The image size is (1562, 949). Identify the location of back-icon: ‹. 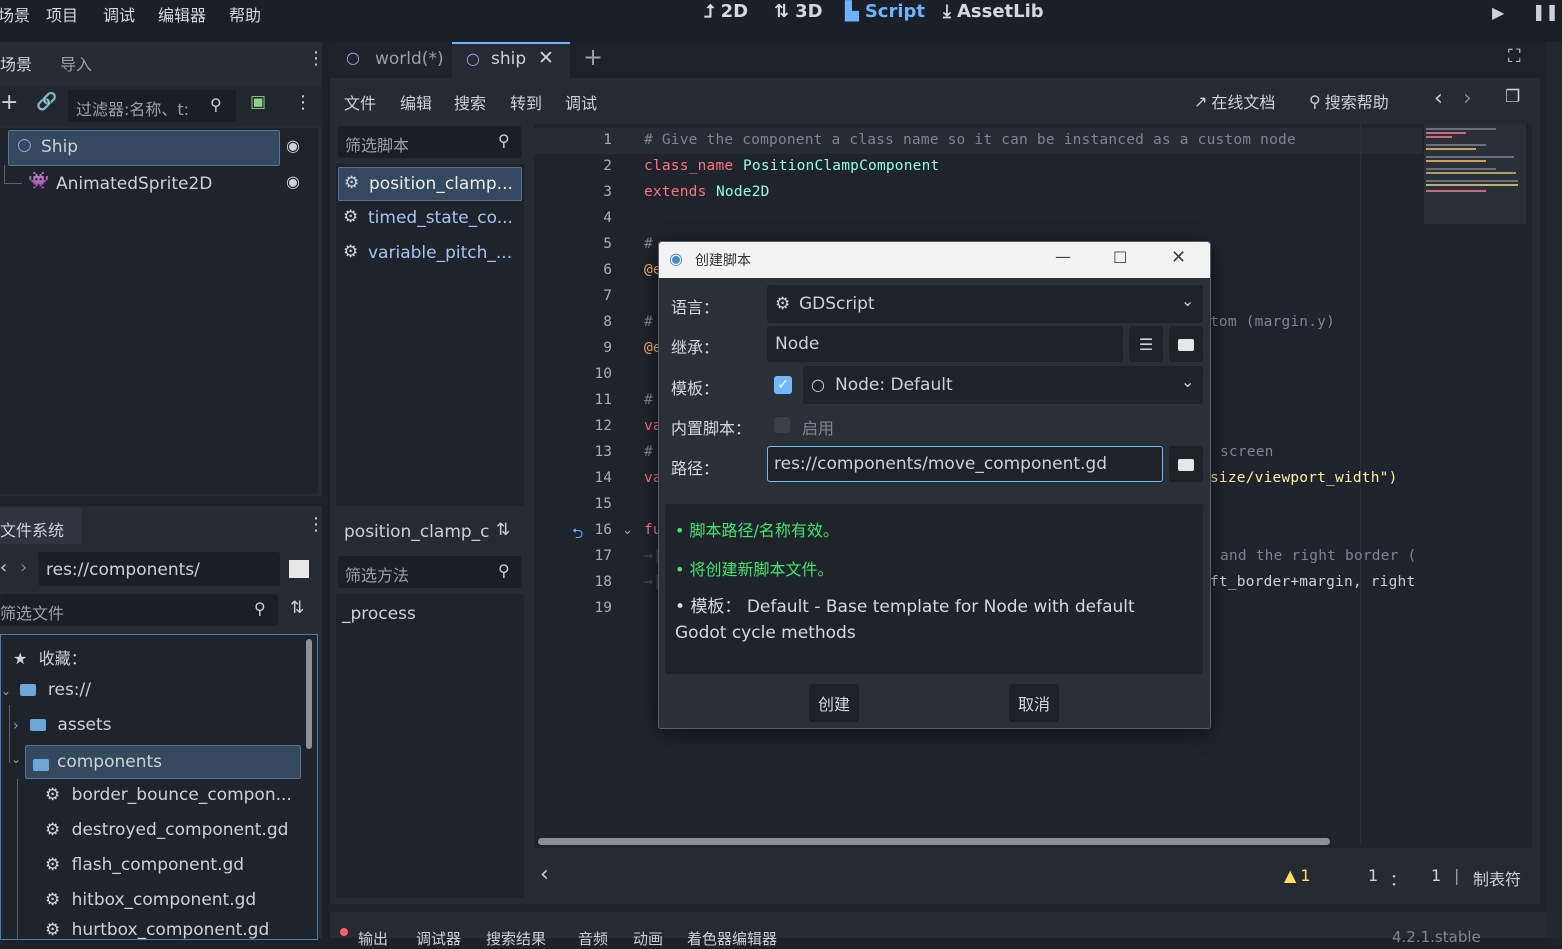
(3, 567).